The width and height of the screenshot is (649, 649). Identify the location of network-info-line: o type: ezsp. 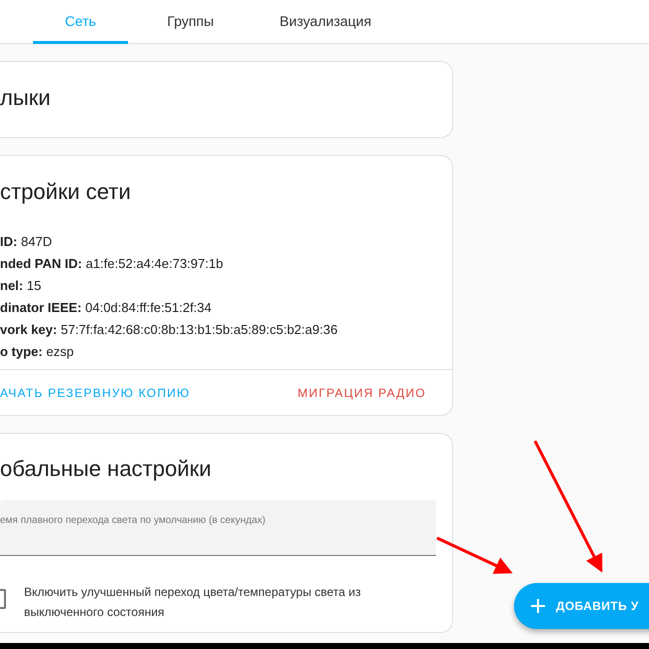
(37, 352).